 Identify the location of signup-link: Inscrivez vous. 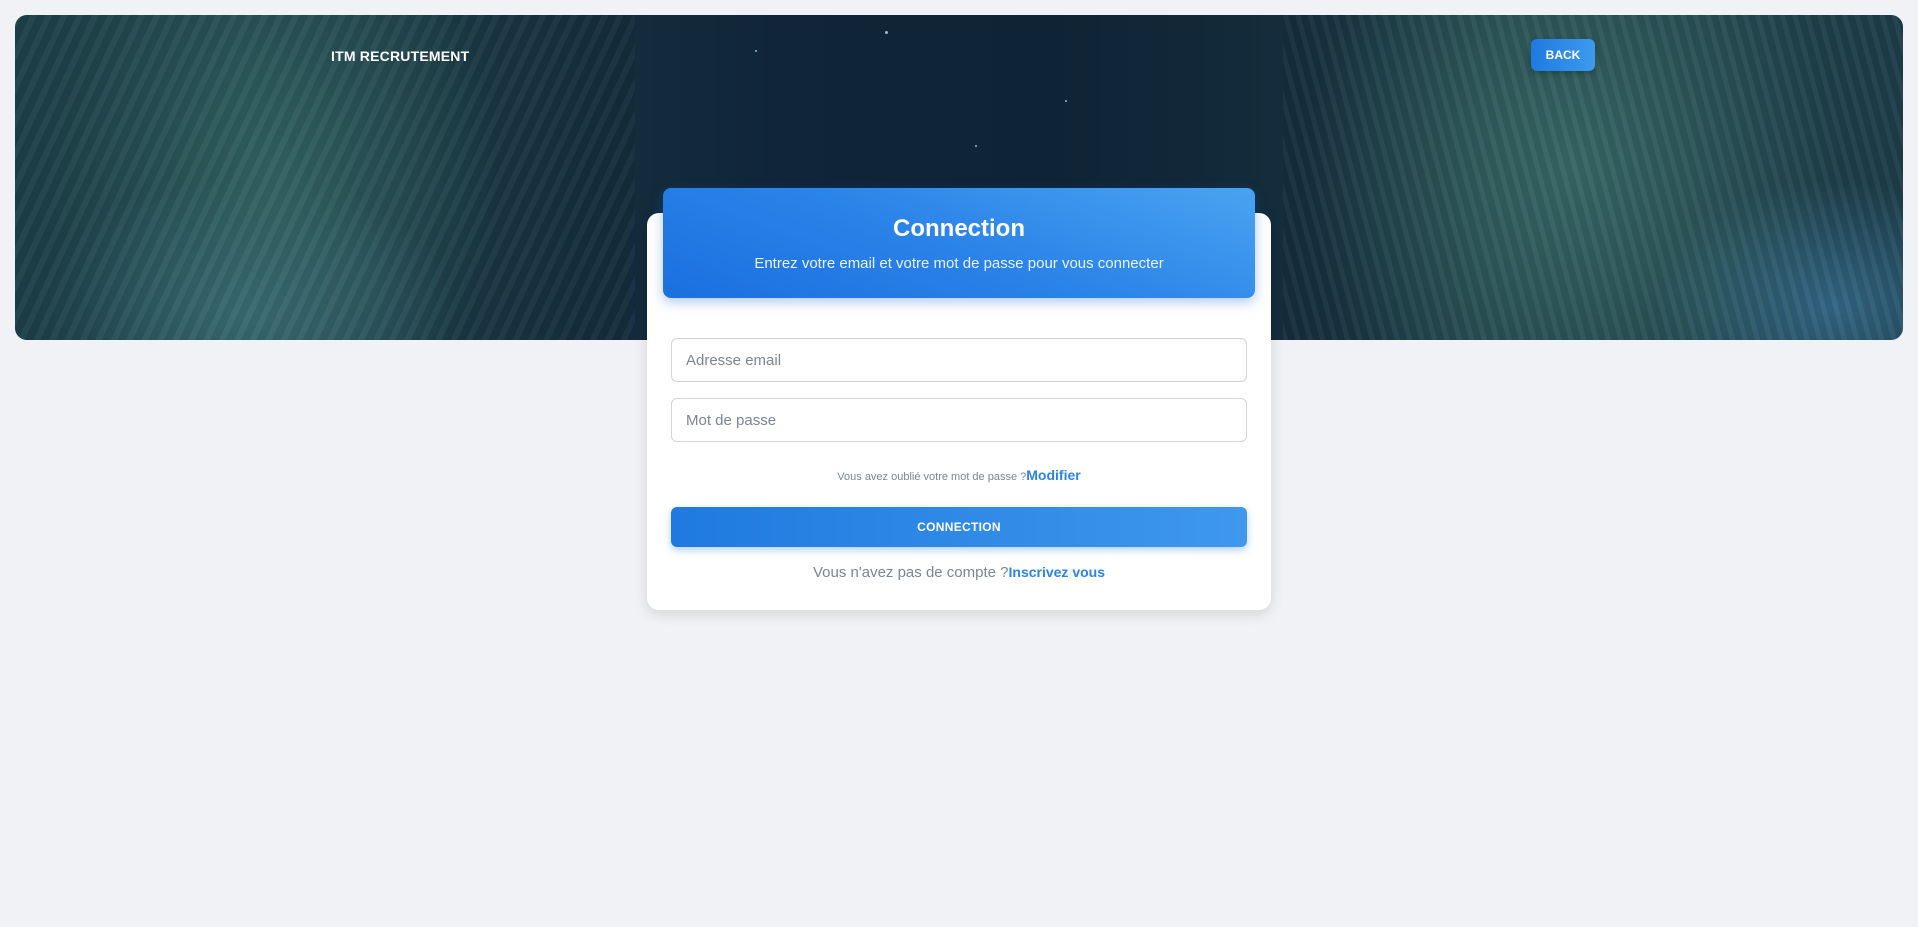
(1057, 572).